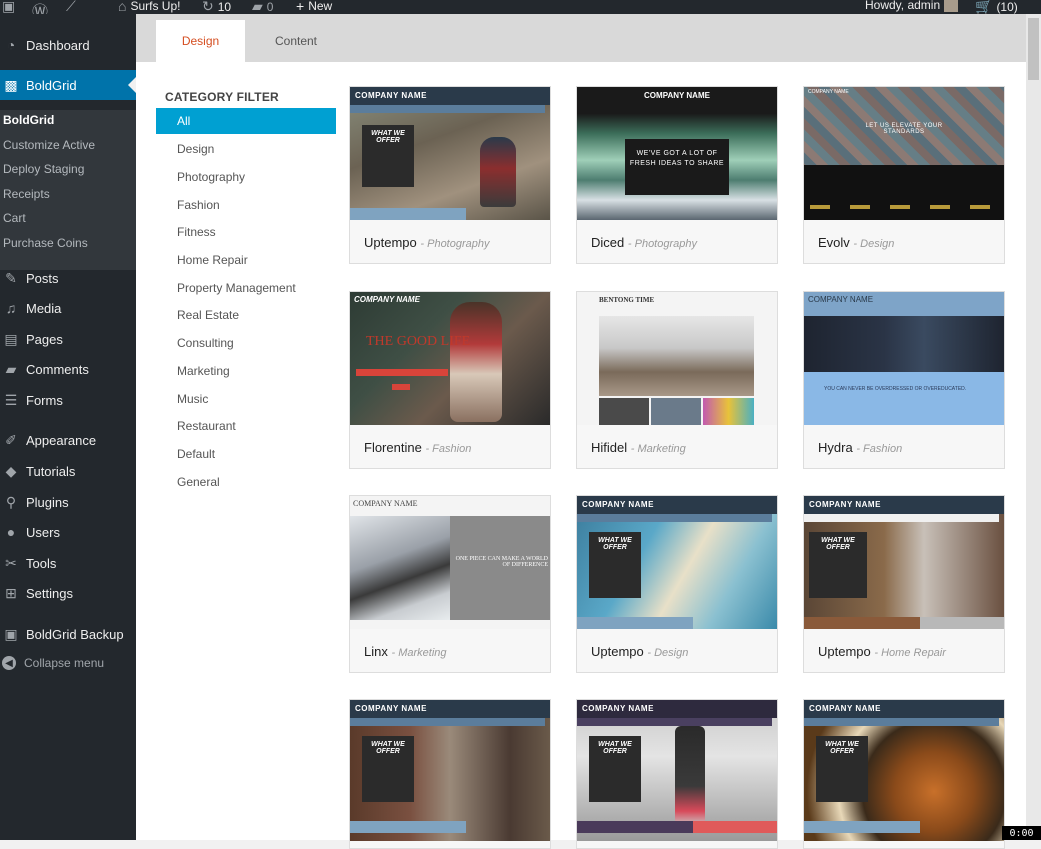  What do you see at coordinates (11, 368) in the screenshot?
I see `comment-icon: ▰` at bounding box center [11, 368].